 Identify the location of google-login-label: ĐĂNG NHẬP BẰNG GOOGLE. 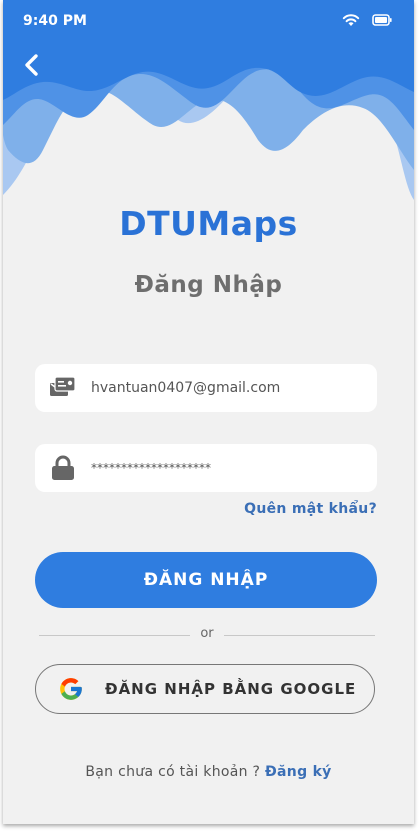
(231, 689).